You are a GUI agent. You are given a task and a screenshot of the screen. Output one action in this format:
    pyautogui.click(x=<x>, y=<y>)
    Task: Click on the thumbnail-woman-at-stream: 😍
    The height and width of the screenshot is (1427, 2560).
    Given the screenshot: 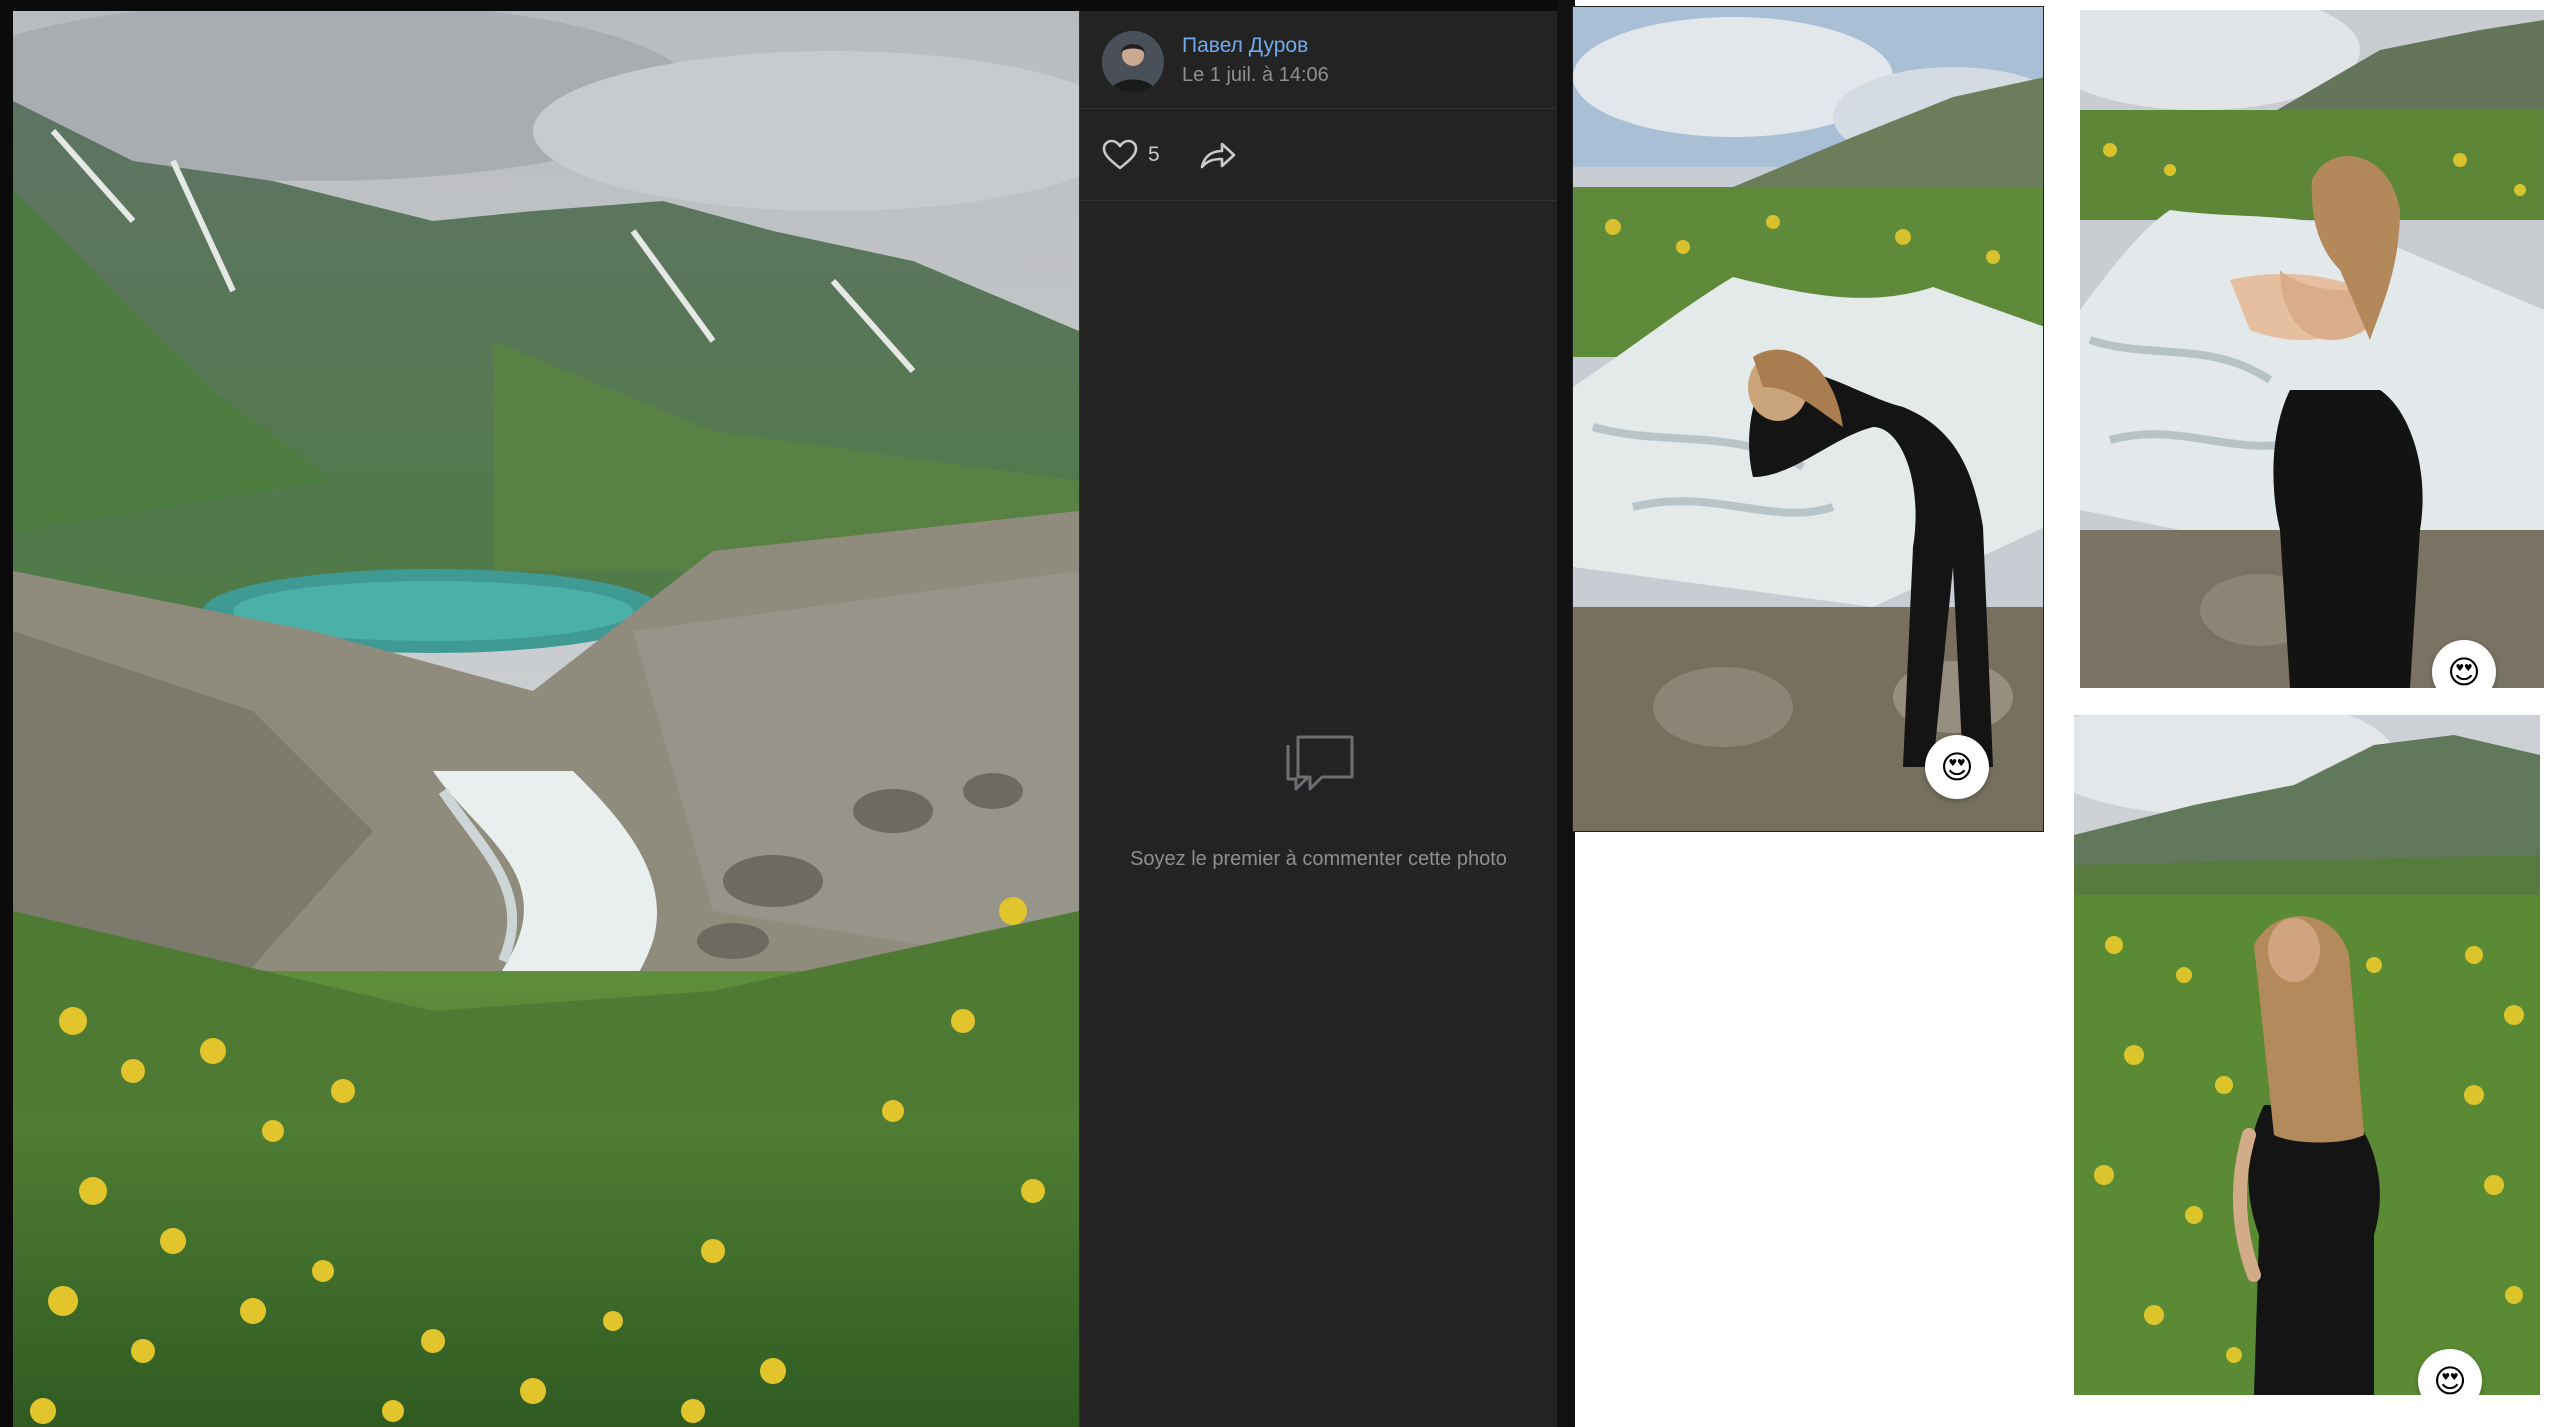 What is the action you would take?
    pyautogui.click(x=1808, y=419)
    